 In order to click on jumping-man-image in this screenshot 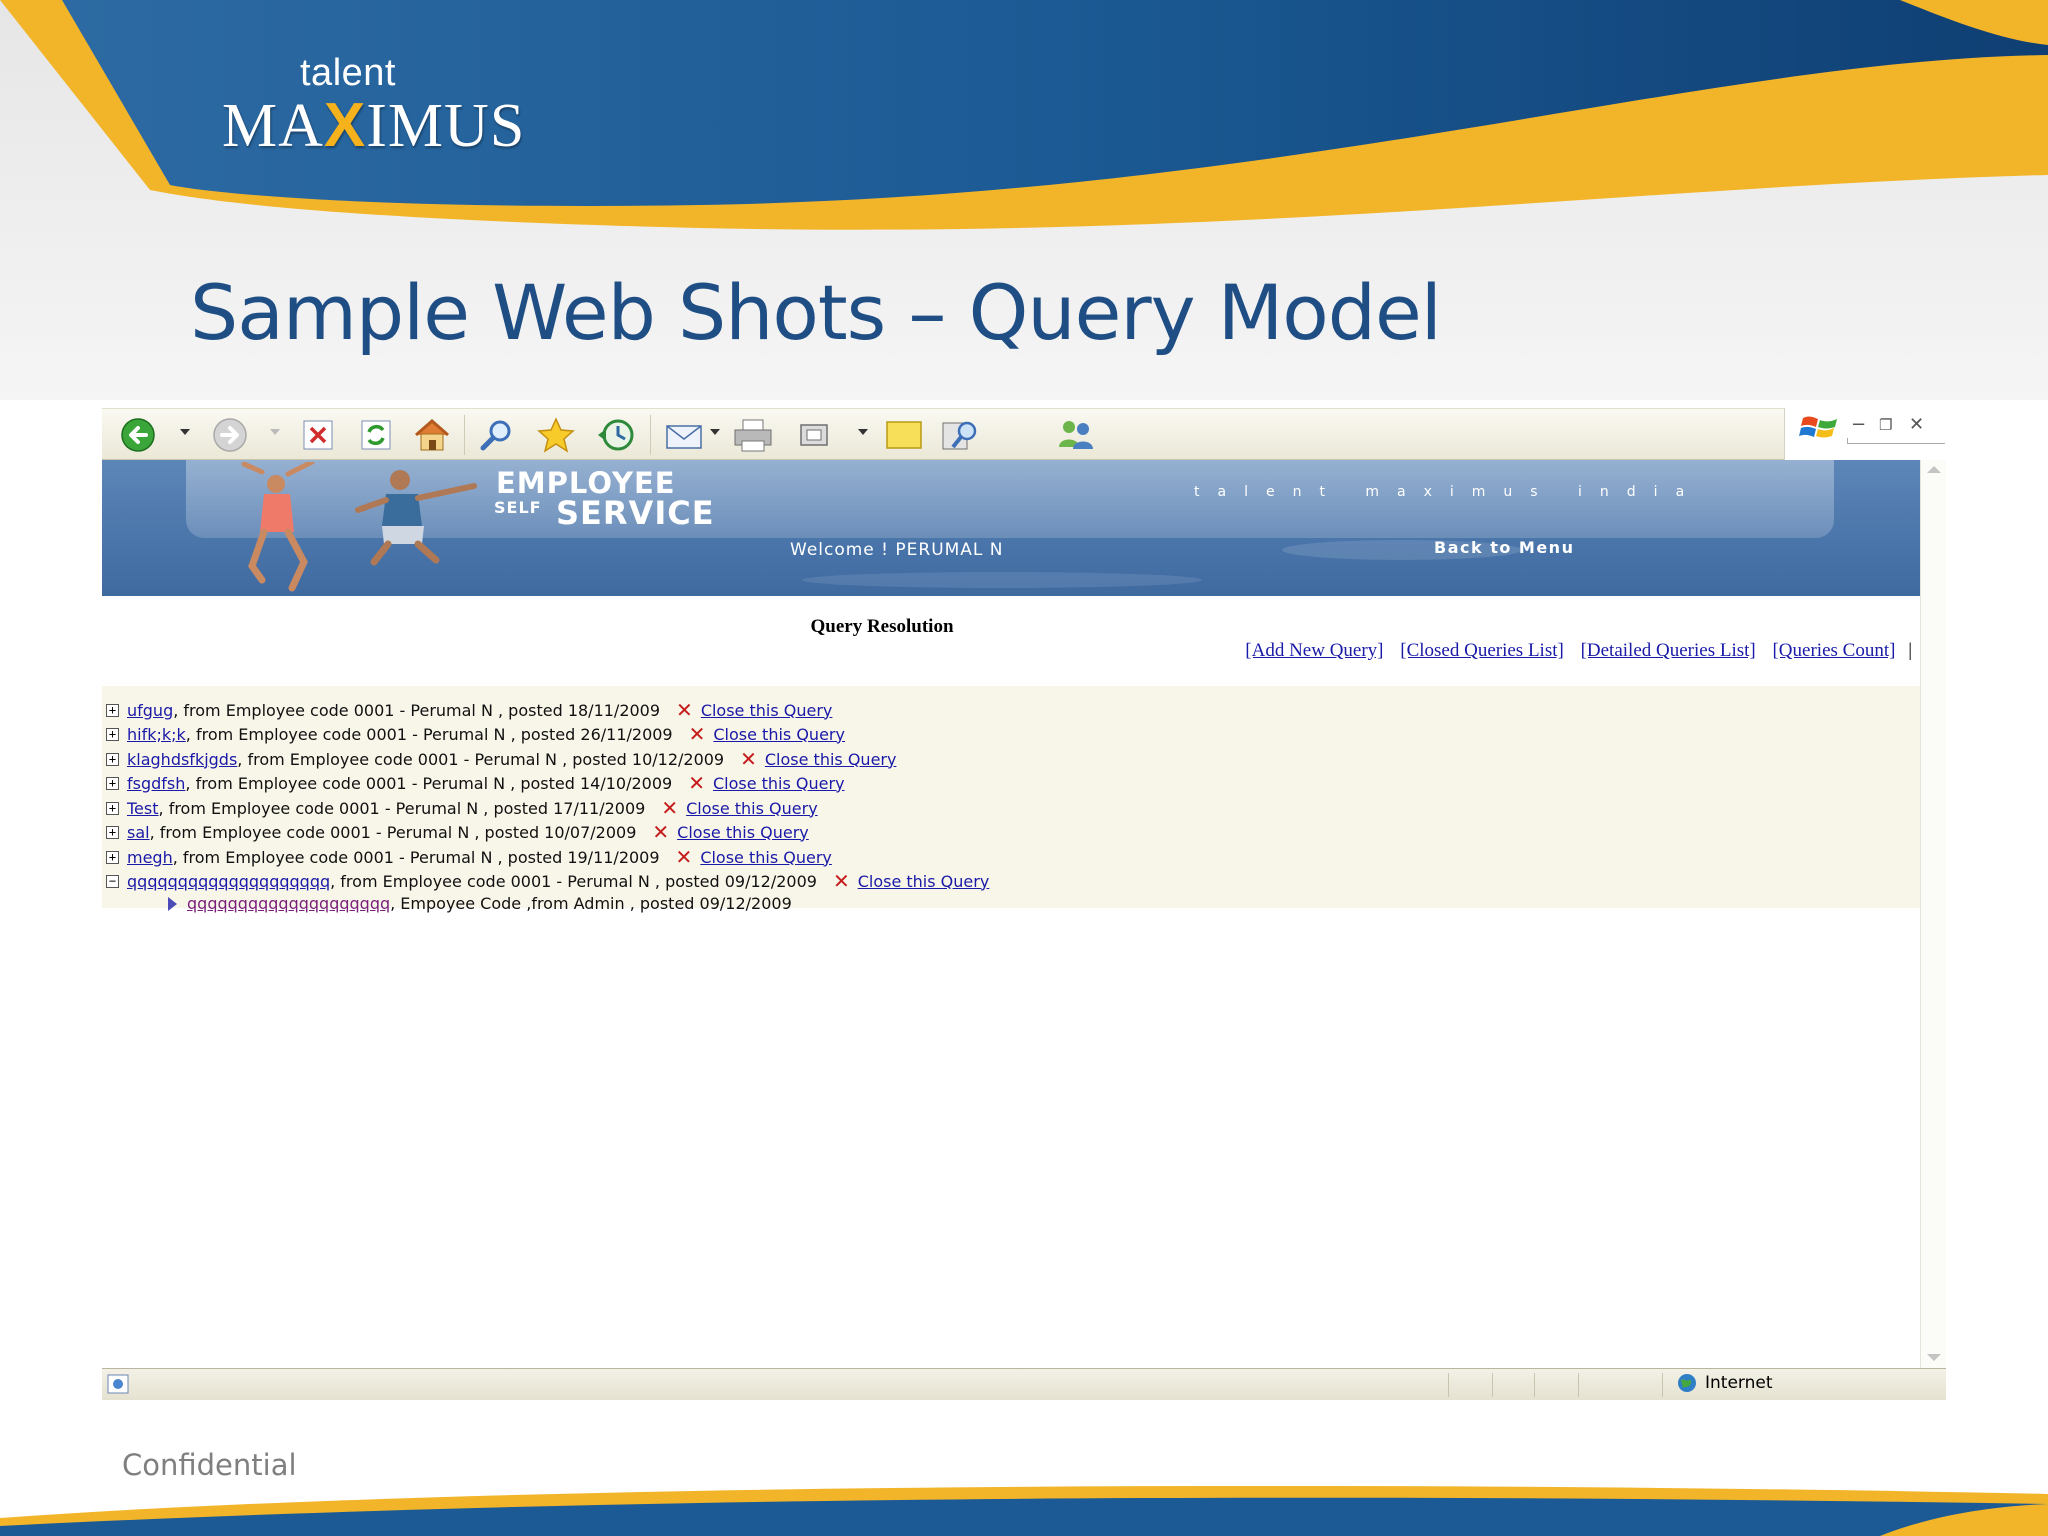, I will do `click(416, 518)`.